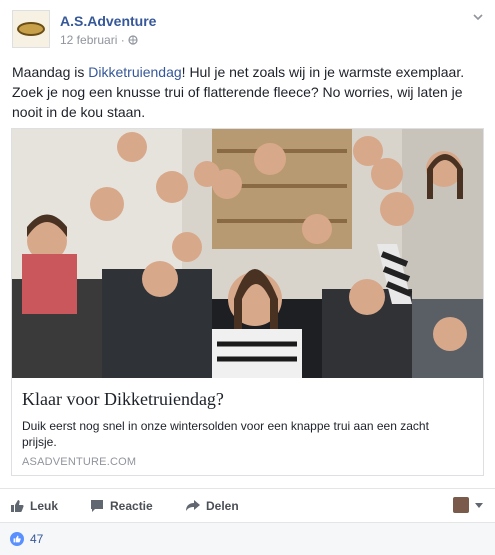 The height and width of the screenshot is (555, 495). I want to click on post-actions-bar: Leuk Reactie Delen, so click(247, 505).